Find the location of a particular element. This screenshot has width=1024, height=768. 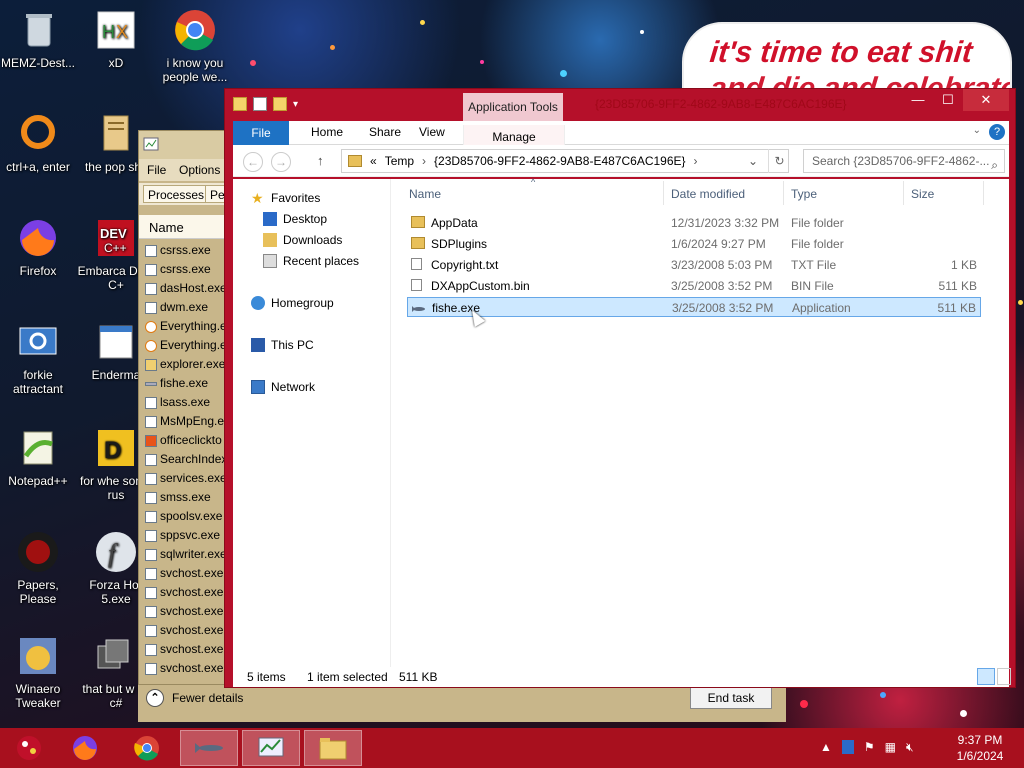

window-controls: — ☐ ✕ is located at coordinates (956, 100).